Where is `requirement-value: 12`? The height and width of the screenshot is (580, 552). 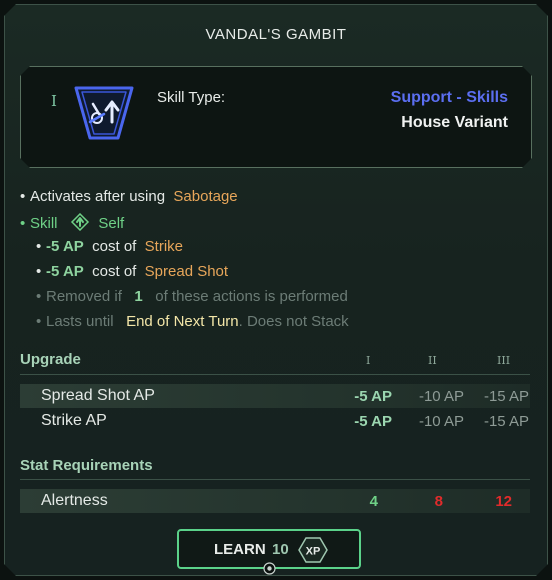
requirement-value: 12 is located at coordinates (503, 501).